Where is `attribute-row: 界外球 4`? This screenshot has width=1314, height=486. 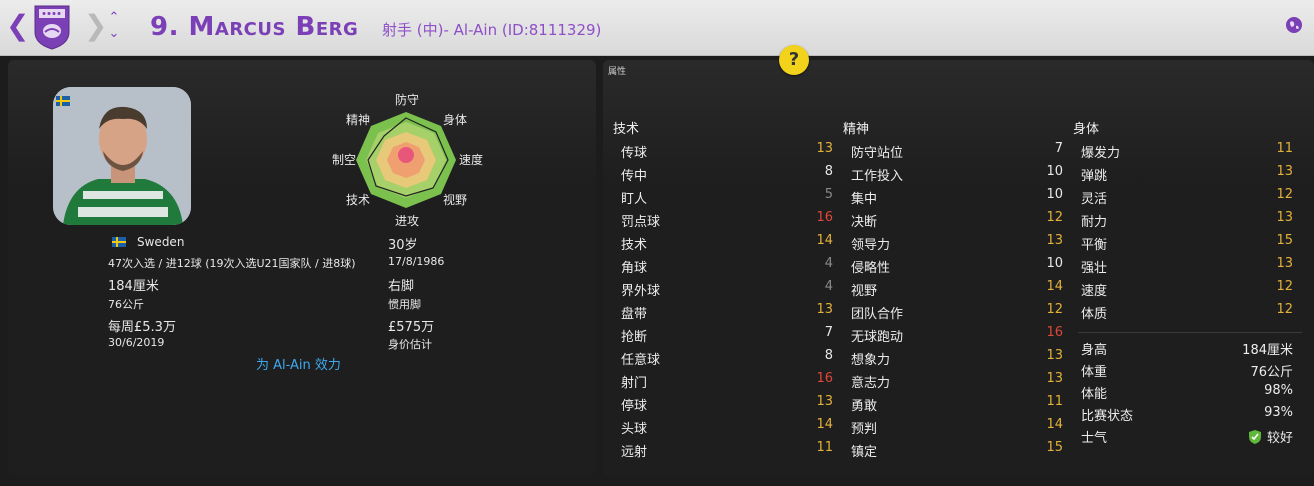
attribute-row: 界外球 4 is located at coordinates (727, 289).